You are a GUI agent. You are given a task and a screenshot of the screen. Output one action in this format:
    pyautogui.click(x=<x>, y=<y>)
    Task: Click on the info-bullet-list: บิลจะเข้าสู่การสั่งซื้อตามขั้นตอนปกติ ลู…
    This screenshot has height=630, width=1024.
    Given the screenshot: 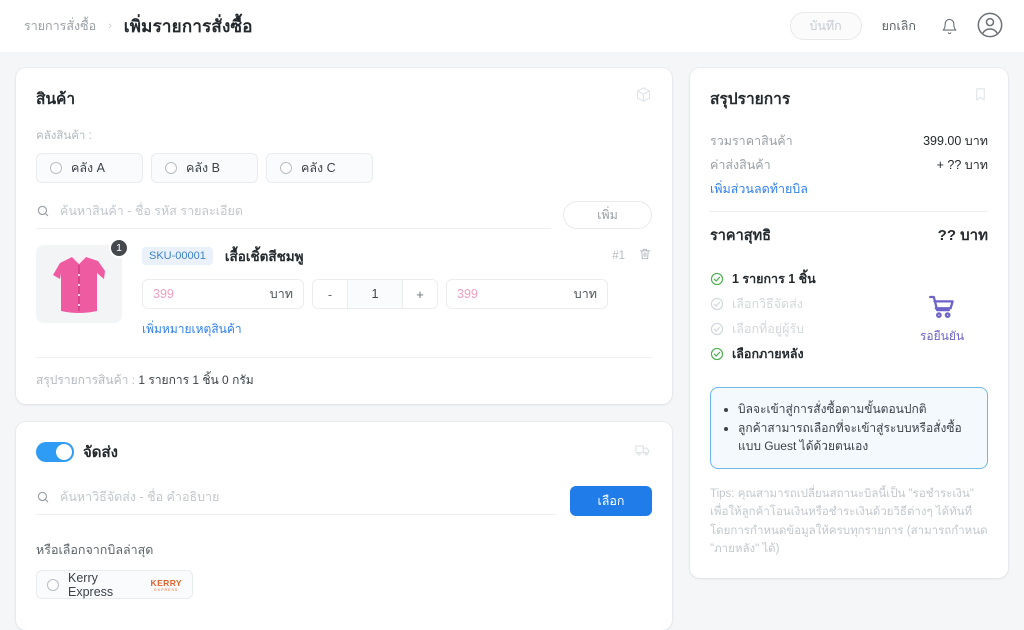 What is the action you would take?
    pyautogui.click(x=847, y=428)
    